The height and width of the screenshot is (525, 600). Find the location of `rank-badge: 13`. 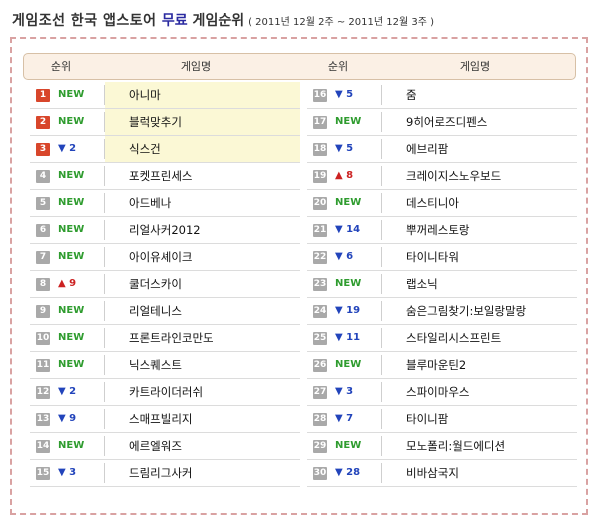

rank-badge: 13 is located at coordinates (43, 419).